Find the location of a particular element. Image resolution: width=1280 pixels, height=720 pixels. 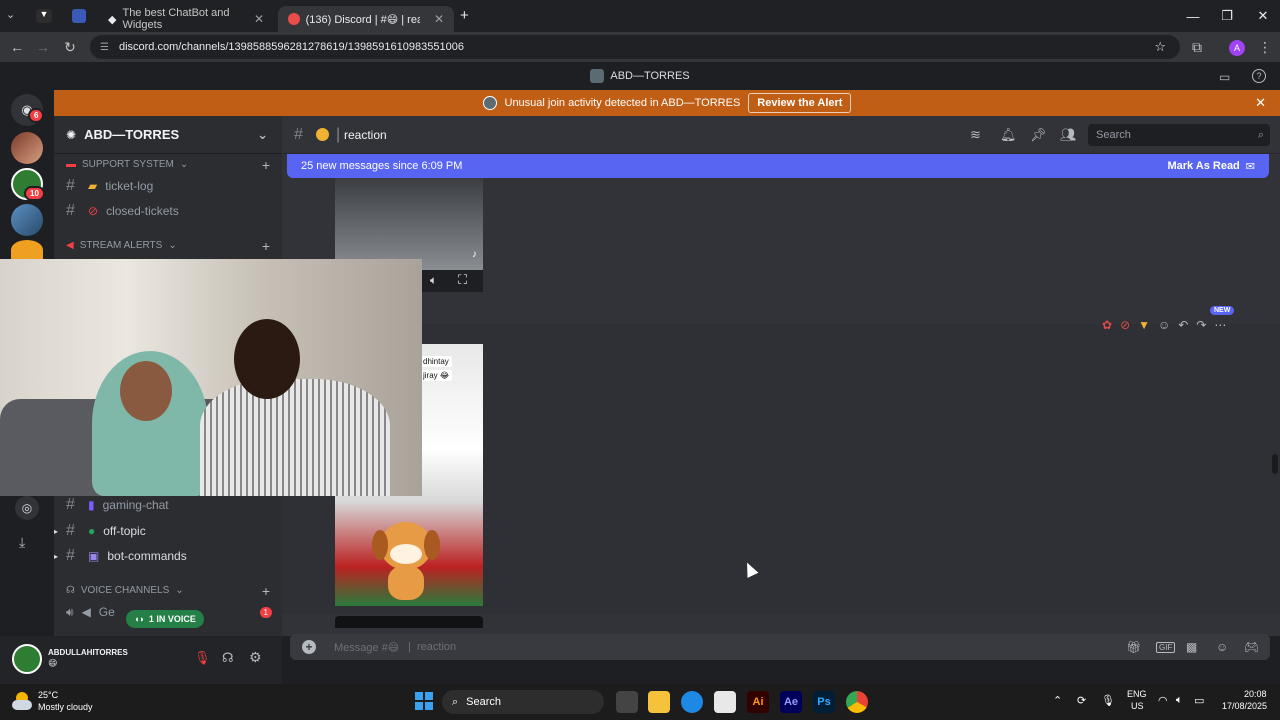

taskbar-search: ⌕ Search is located at coordinates (523, 702).